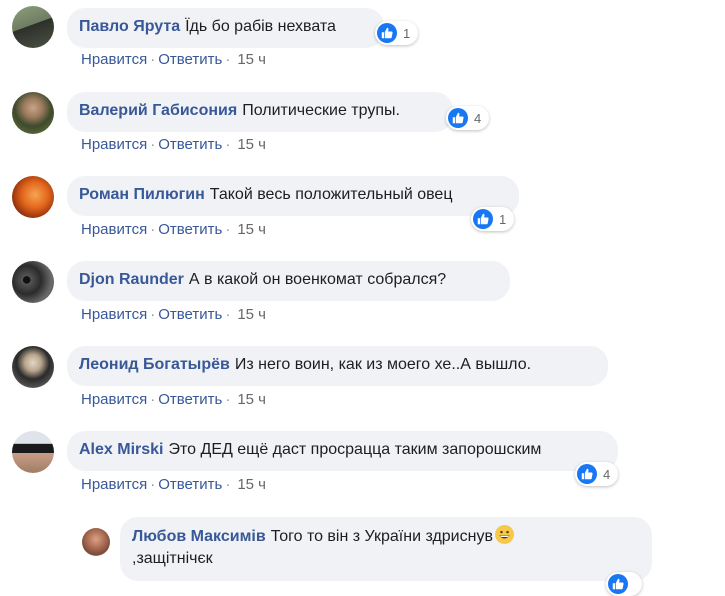  I want to click on comment-author: Роман Пилюгин, so click(142, 194).